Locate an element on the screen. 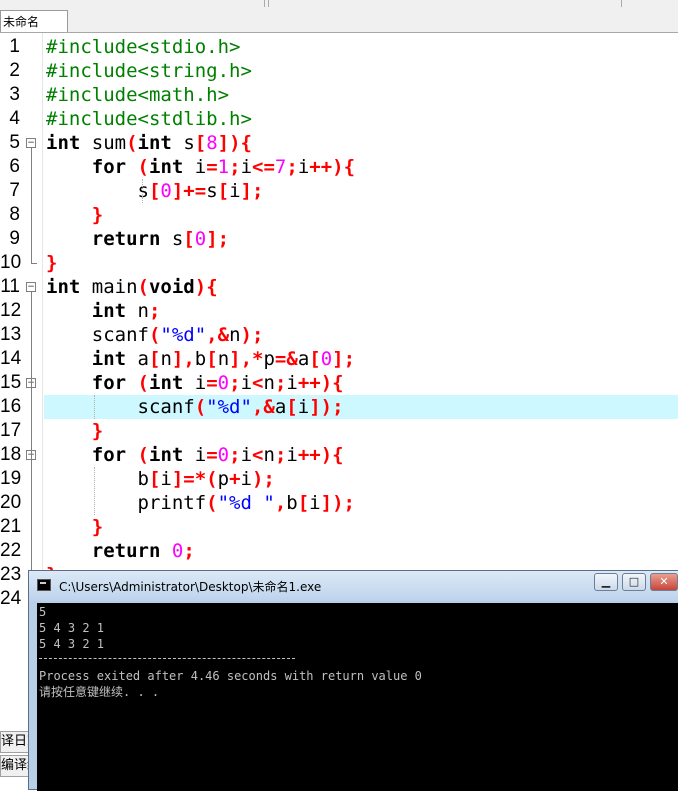 The height and width of the screenshot is (791, 678). code-token: "%d " is located at coordinates (246, 503).